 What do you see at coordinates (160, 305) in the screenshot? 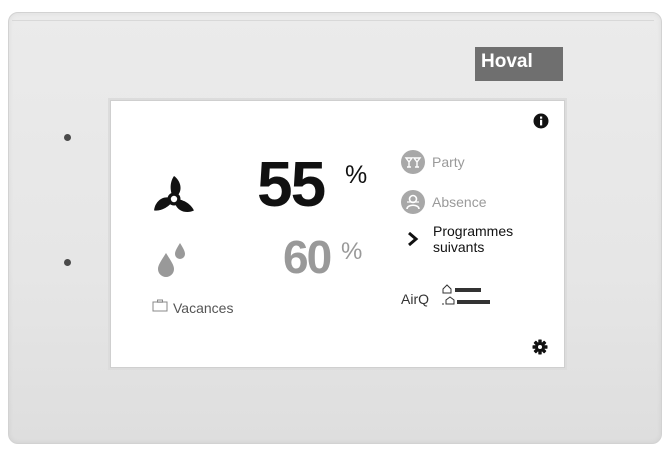
I see `suitcase-icon` at bounding box center [160, 305].